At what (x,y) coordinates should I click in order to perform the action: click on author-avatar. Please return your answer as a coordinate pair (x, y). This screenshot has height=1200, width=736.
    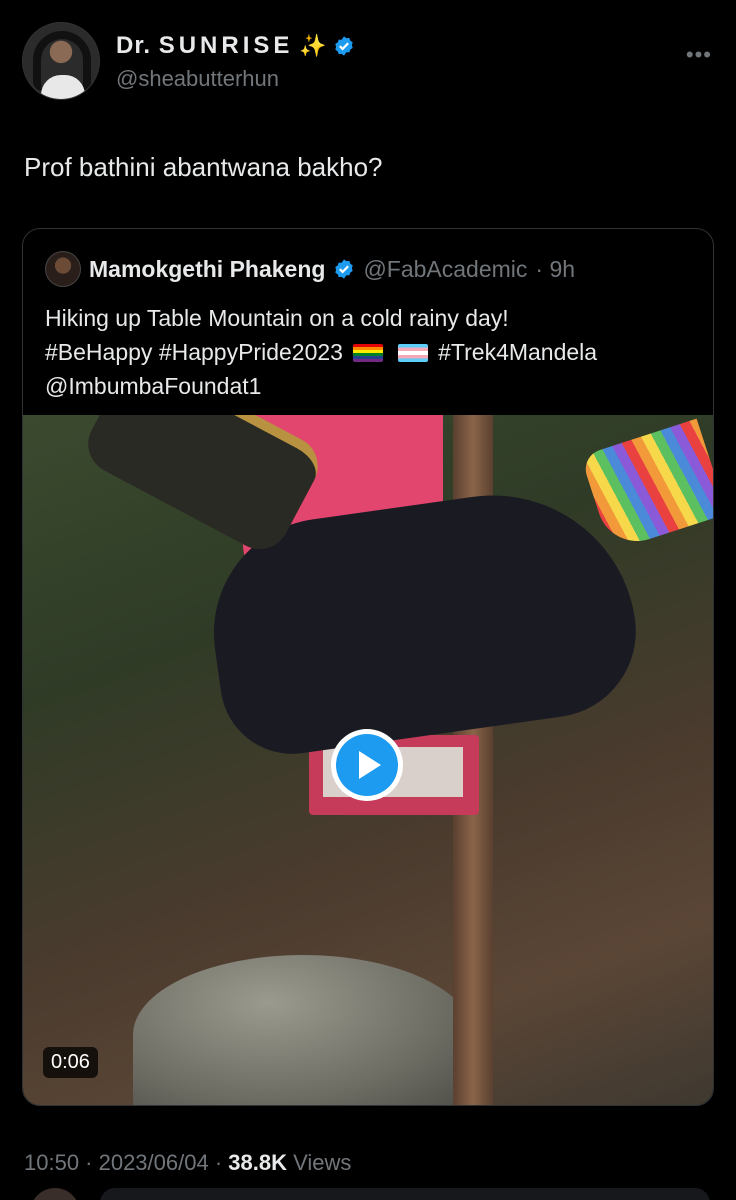
    Looking at the image, I should click on (61, 61).